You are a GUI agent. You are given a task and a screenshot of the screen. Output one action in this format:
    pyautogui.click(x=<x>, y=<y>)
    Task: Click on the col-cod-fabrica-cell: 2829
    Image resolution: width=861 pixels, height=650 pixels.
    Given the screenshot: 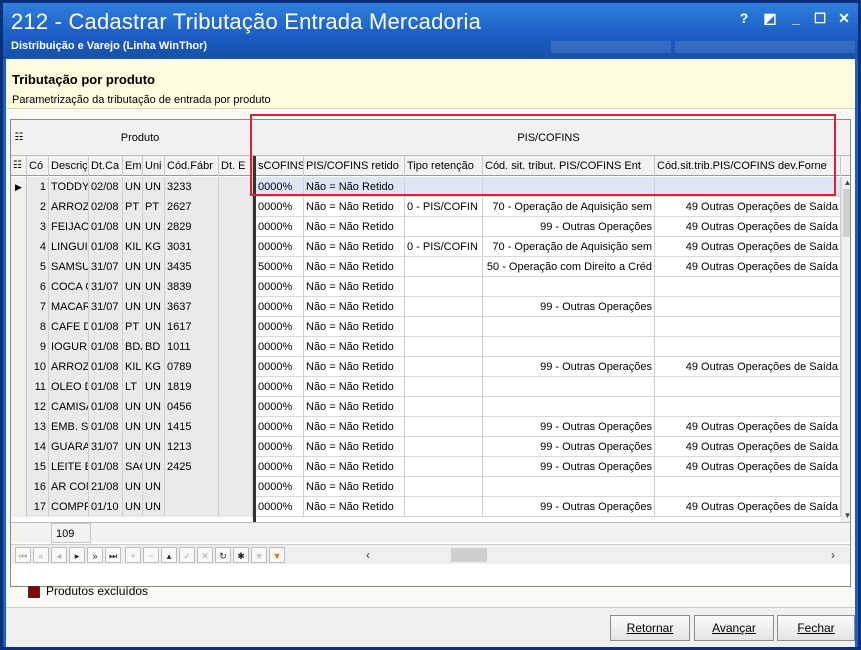 What is the action you would take?
    pyautogui.click(x=192, y=227)
    